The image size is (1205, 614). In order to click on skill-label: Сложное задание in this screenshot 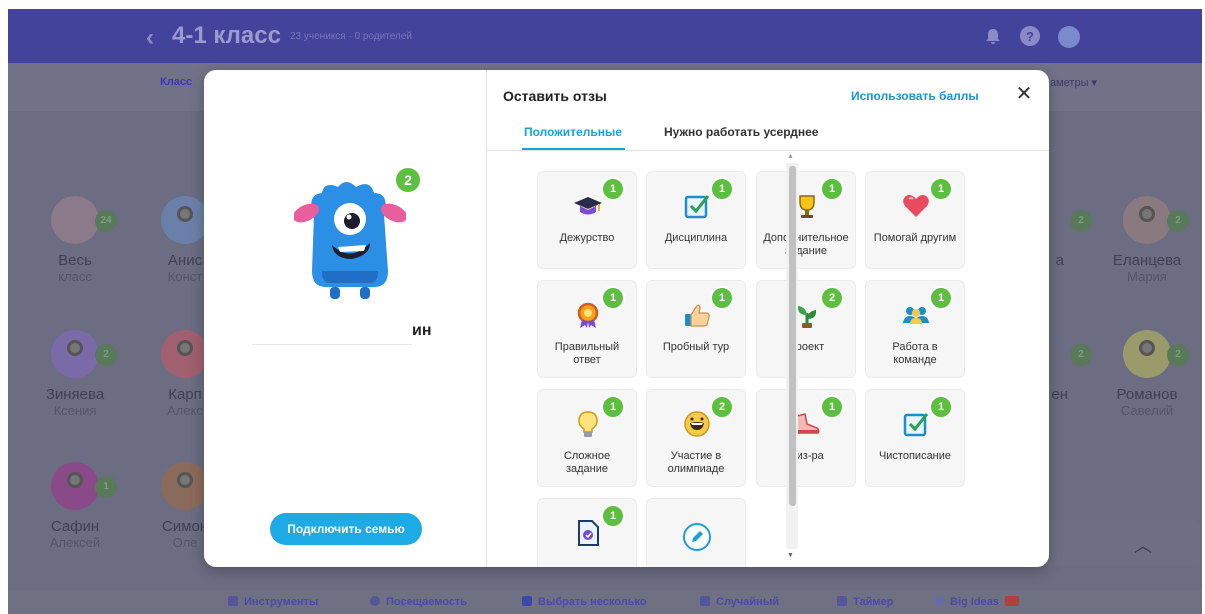, I will do `click(587, 462)`.